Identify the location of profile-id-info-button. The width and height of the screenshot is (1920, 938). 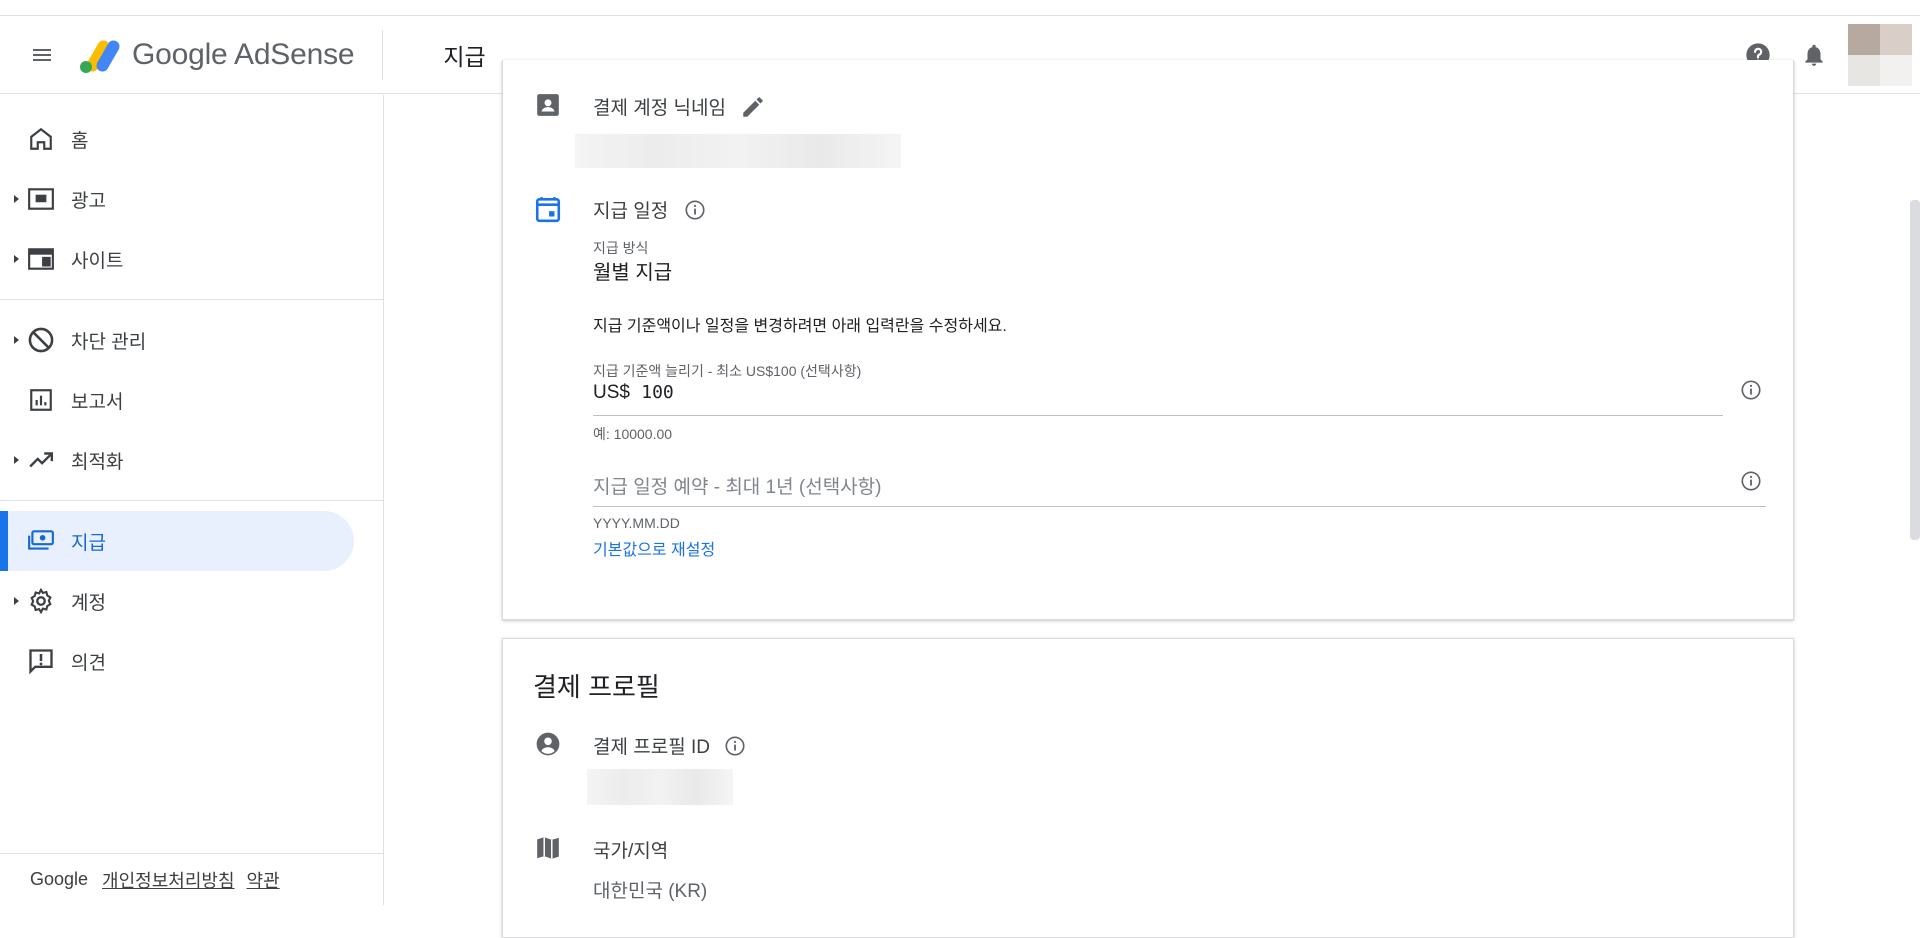
(735, 746).